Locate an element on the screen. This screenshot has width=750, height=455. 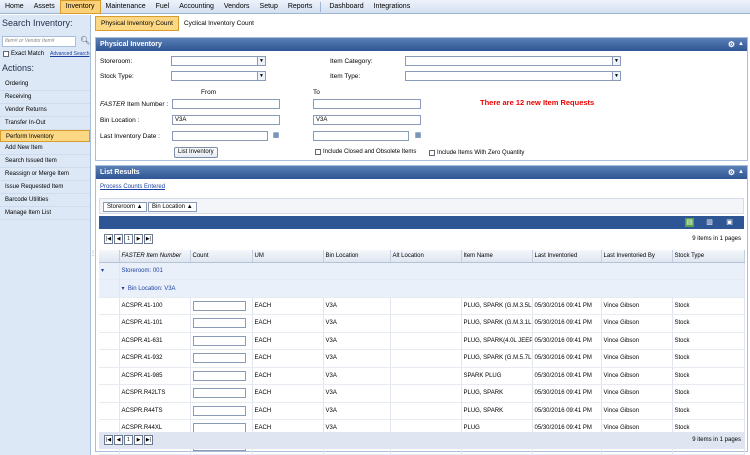
action-manage-item-list: Manage Item List is located at coordinates (45, 213).